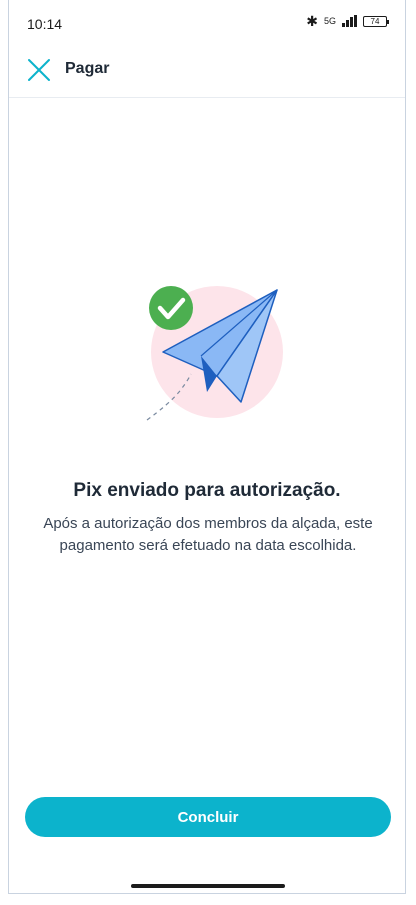 The height and width of the screenshot is (905, 416). What do you see at coordinates (329, 21) in the screenshot?
I see `network-label: 5G` at bounding box center [329, 21].